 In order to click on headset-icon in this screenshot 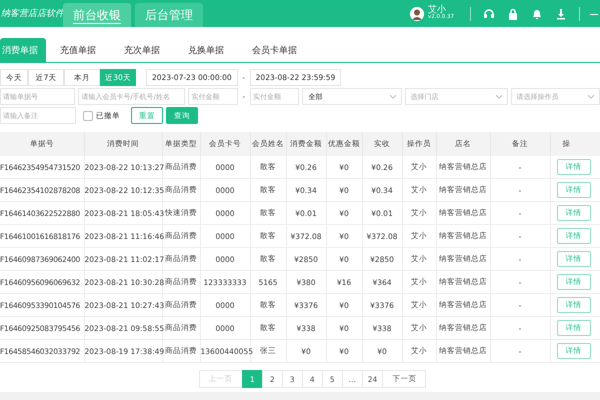, I will do `click(489, 14)`.